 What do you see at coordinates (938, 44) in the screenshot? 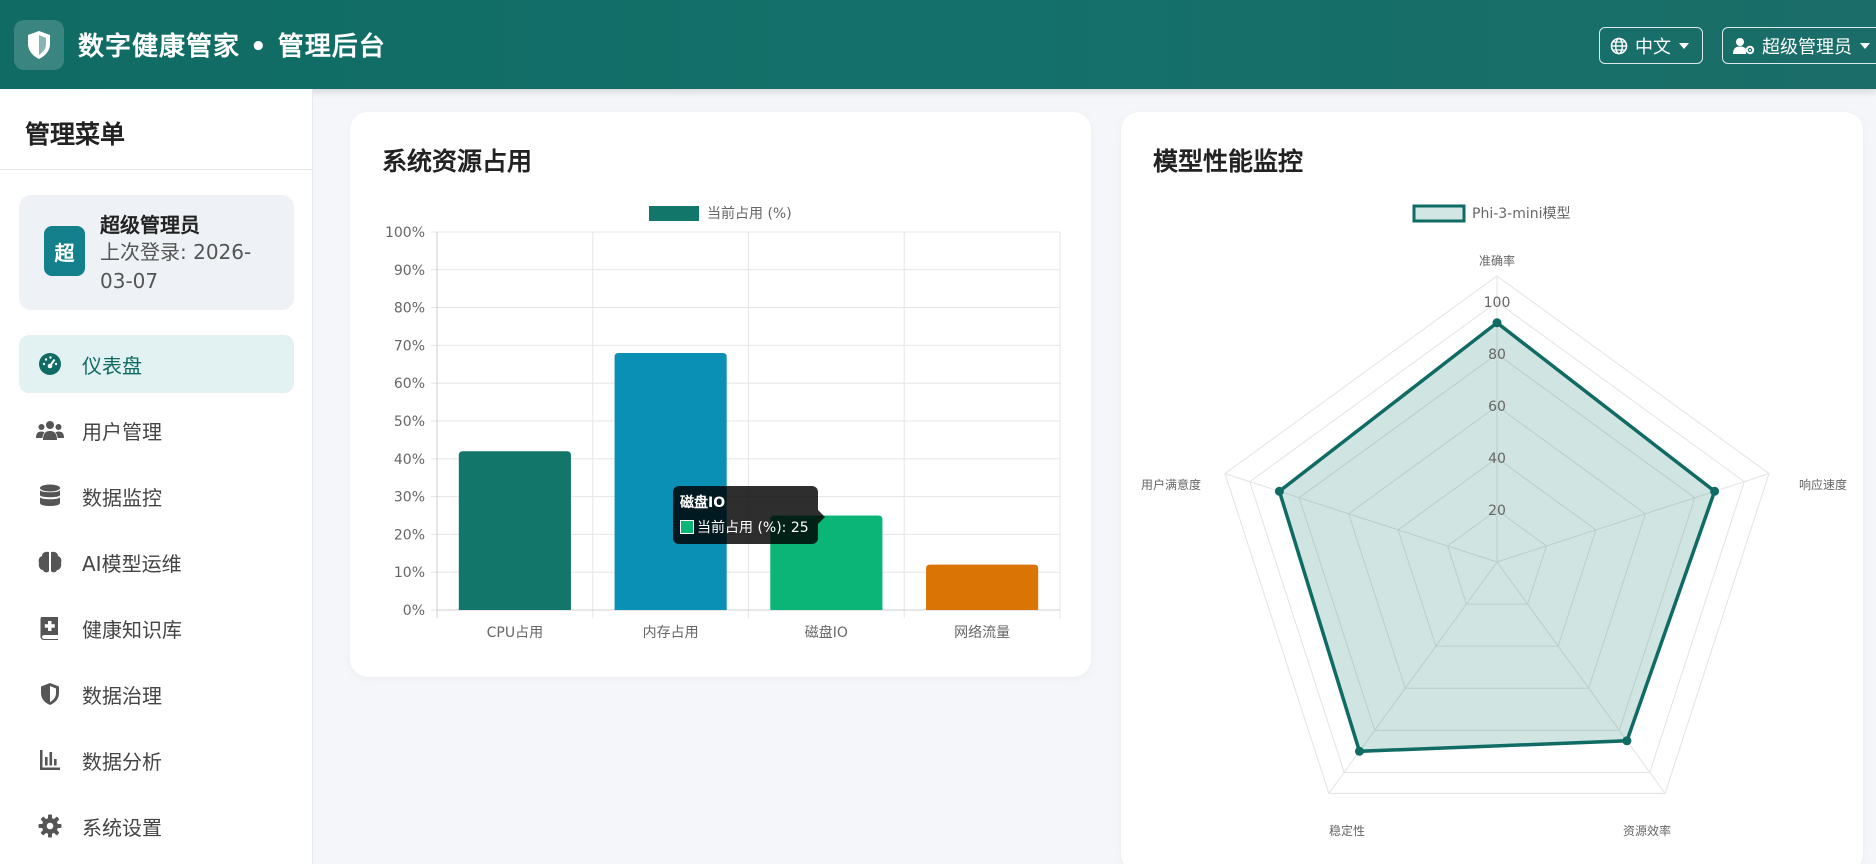
I see `top-navbar: 数字健康管家 • 管理后台 中文 超级管理员` at bounding box center [938, 44].